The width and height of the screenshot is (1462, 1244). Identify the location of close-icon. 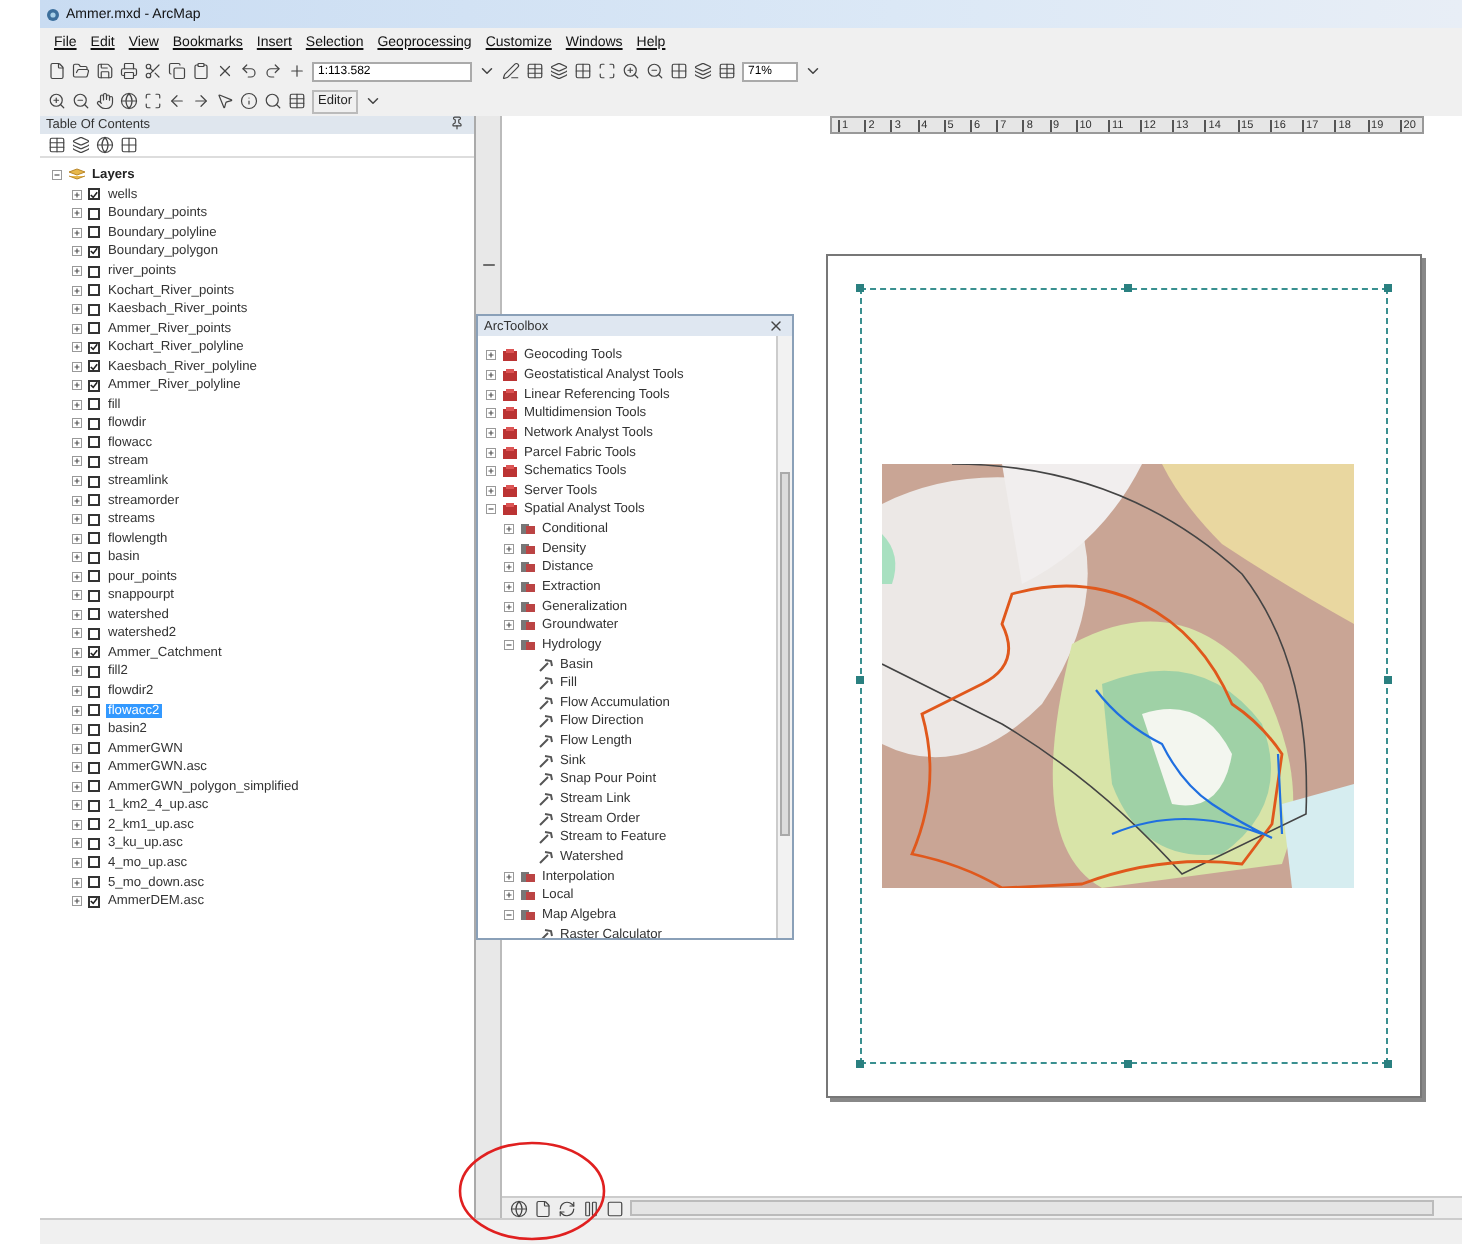
(777, 326).